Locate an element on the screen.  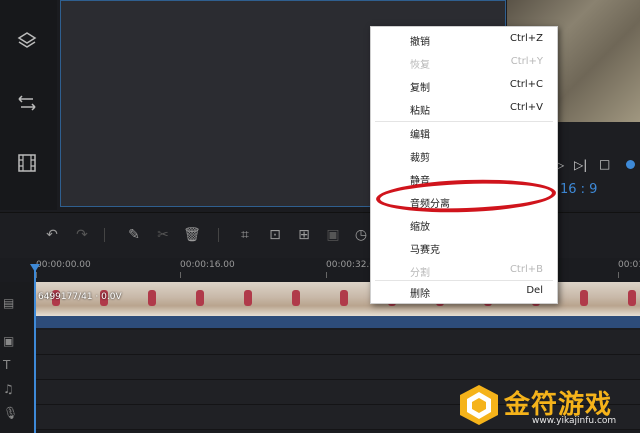
menu-item-shortcut: Ctrl+C is located at coordinates (526, 84).